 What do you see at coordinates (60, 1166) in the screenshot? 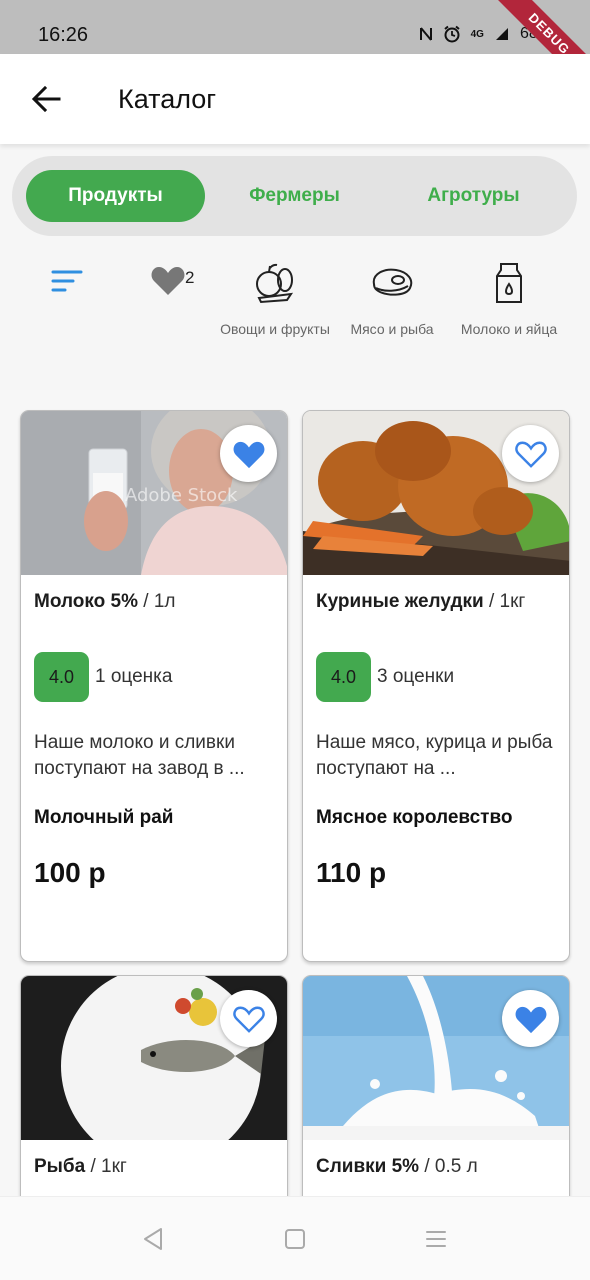
I see `product-name: Рыба` at bounding box center [60, 1166].